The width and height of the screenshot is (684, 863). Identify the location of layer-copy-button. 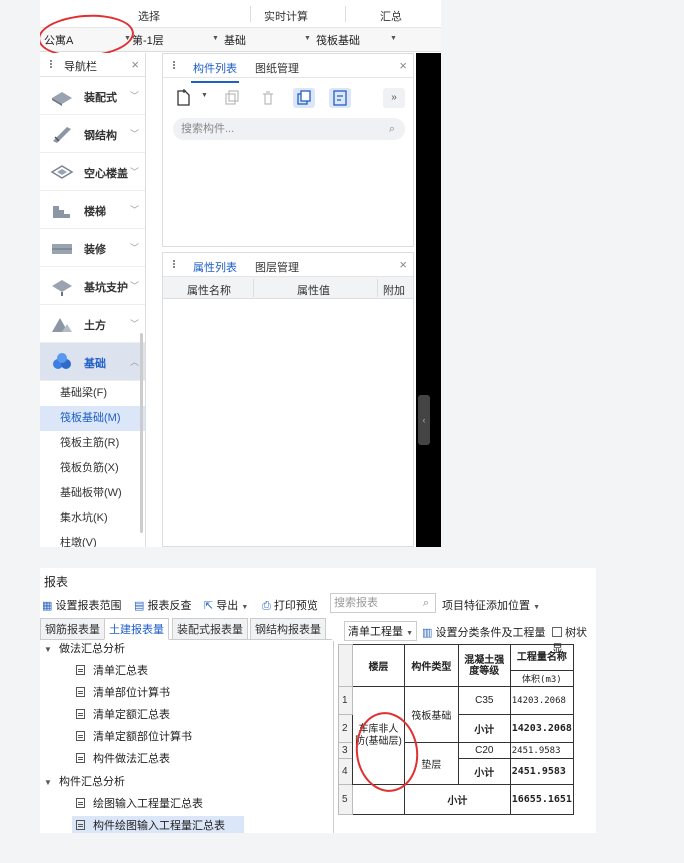
(304, 98).